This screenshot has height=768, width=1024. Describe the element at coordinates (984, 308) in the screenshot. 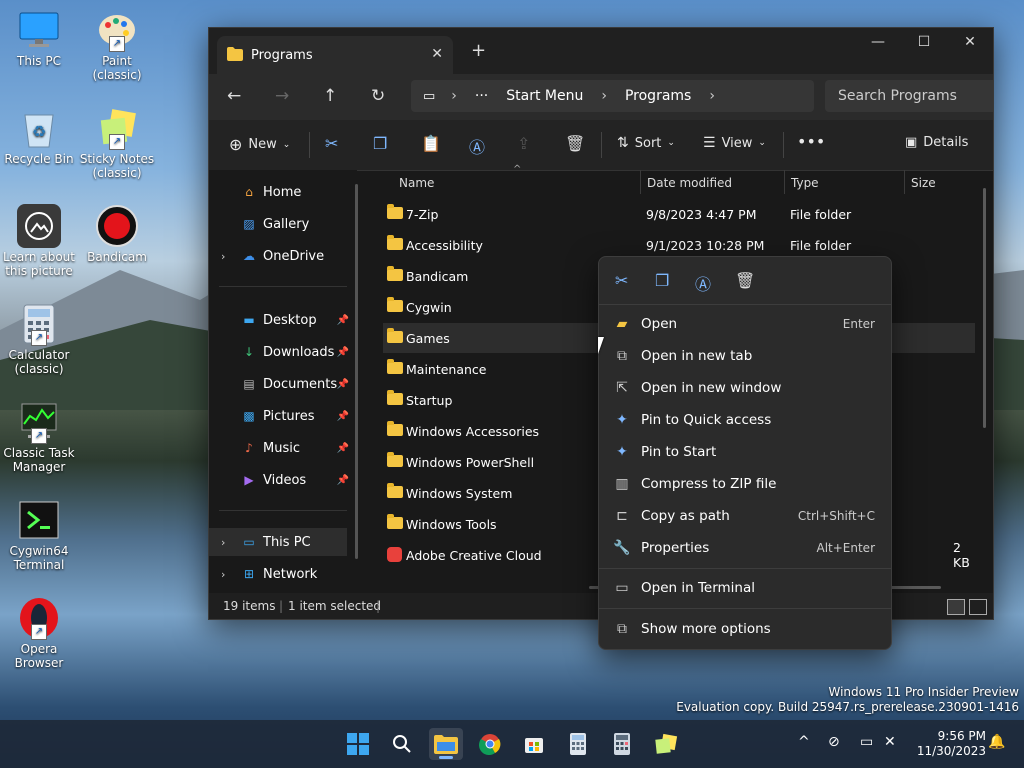

I see `list-scrollbar` at that location.